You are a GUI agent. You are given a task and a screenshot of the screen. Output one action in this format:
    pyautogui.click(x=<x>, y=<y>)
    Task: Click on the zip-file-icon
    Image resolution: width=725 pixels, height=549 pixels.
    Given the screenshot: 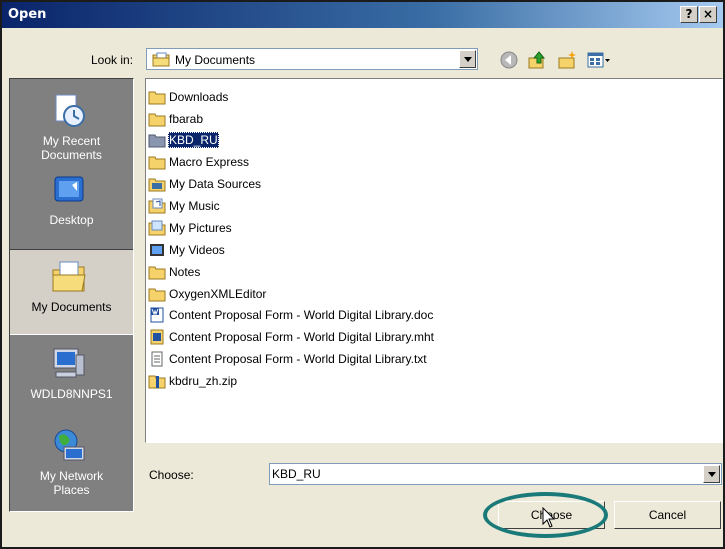 What is the action you would take?
    pyautogui.click(x=157, y=382)
    